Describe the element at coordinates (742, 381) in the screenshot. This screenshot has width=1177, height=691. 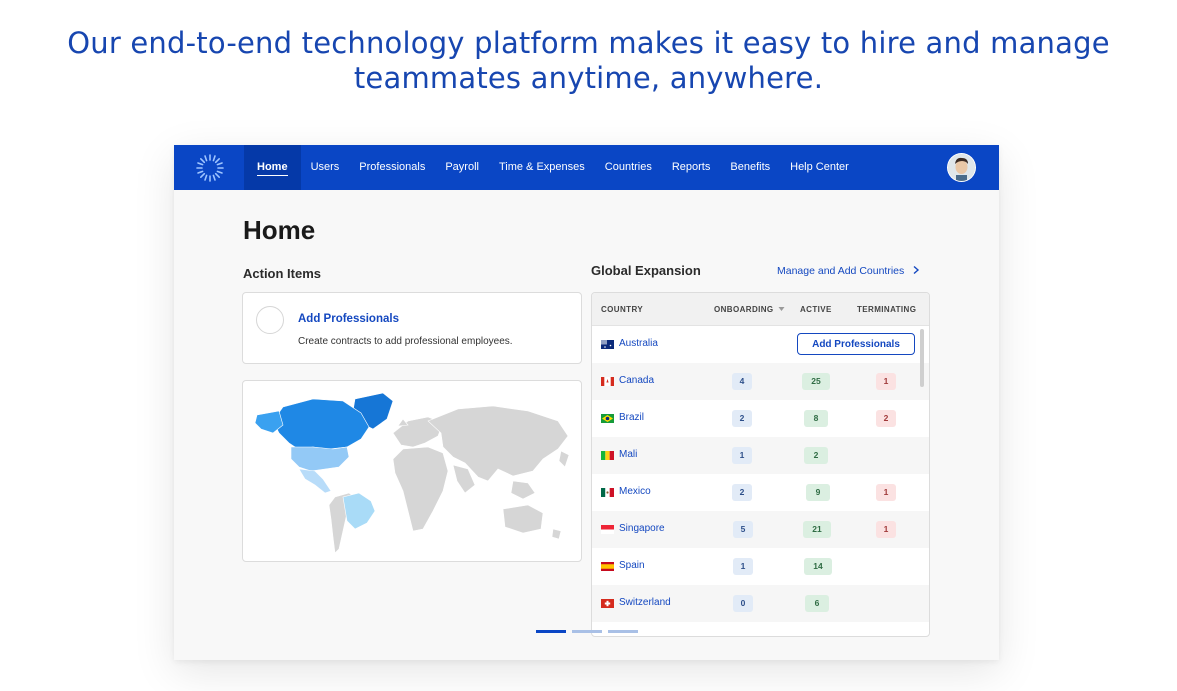
I see `onboarding-count: 4` at that location.